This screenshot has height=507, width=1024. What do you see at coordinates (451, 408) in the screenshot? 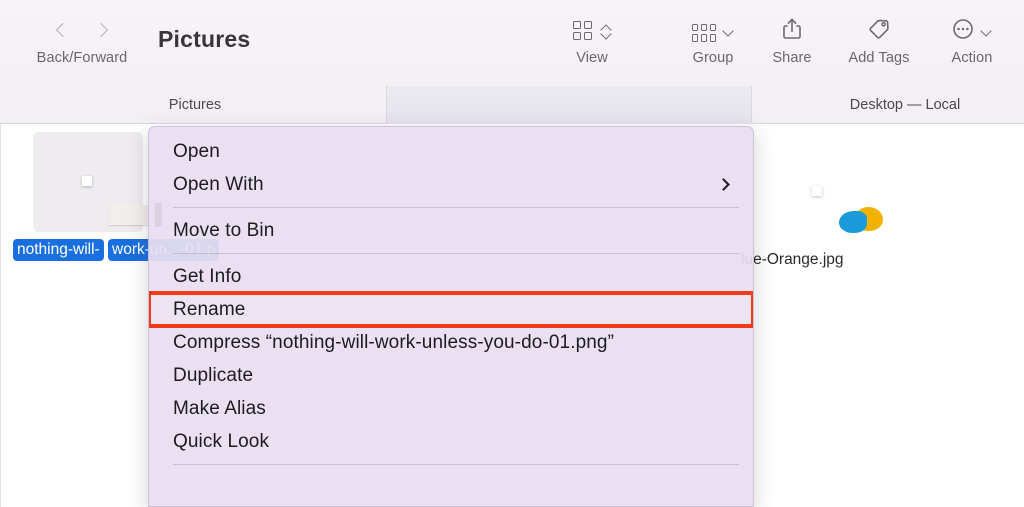
I see `menu-item-make-alias: Make Alias` at bounding box center [451, 408].